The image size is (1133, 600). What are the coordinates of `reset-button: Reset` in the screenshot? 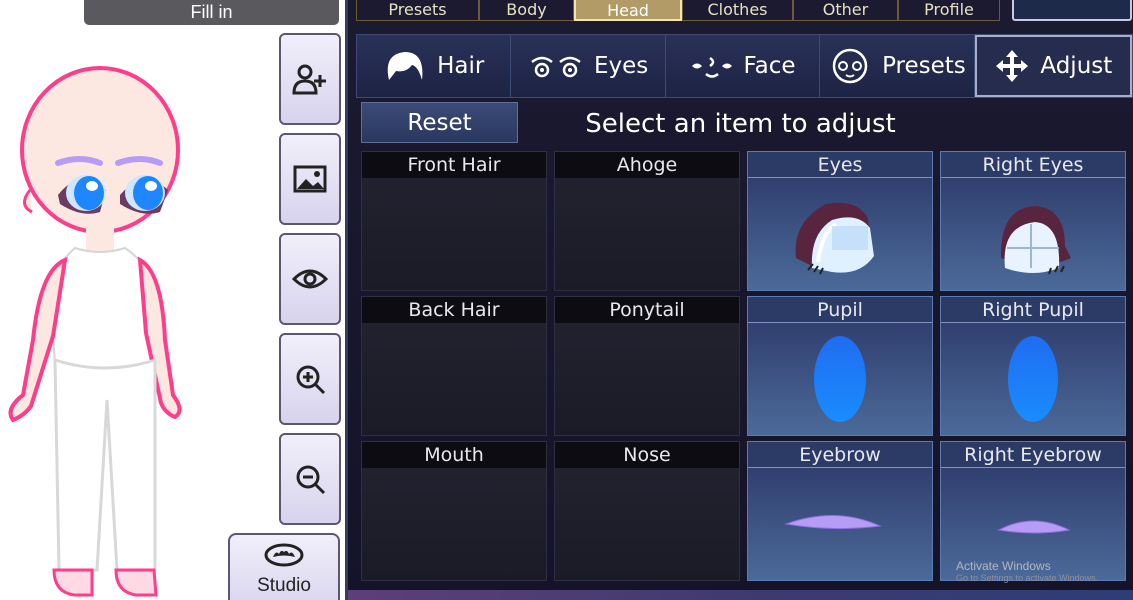 It's located at (439, 122).